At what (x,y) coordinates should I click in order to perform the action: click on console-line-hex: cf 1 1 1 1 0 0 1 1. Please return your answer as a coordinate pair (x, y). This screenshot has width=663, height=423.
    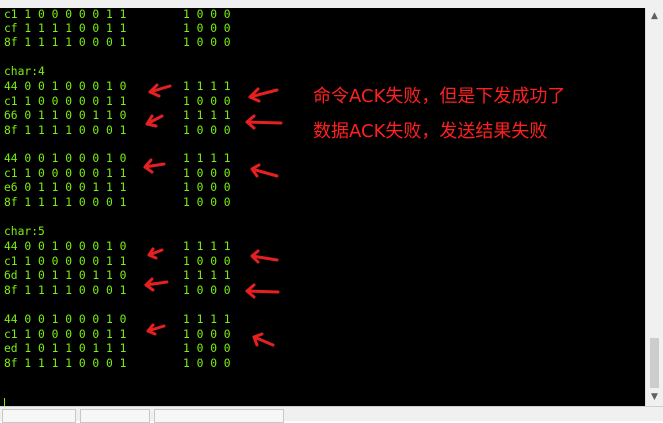
    Looking at the image, I should click on (65, 28).